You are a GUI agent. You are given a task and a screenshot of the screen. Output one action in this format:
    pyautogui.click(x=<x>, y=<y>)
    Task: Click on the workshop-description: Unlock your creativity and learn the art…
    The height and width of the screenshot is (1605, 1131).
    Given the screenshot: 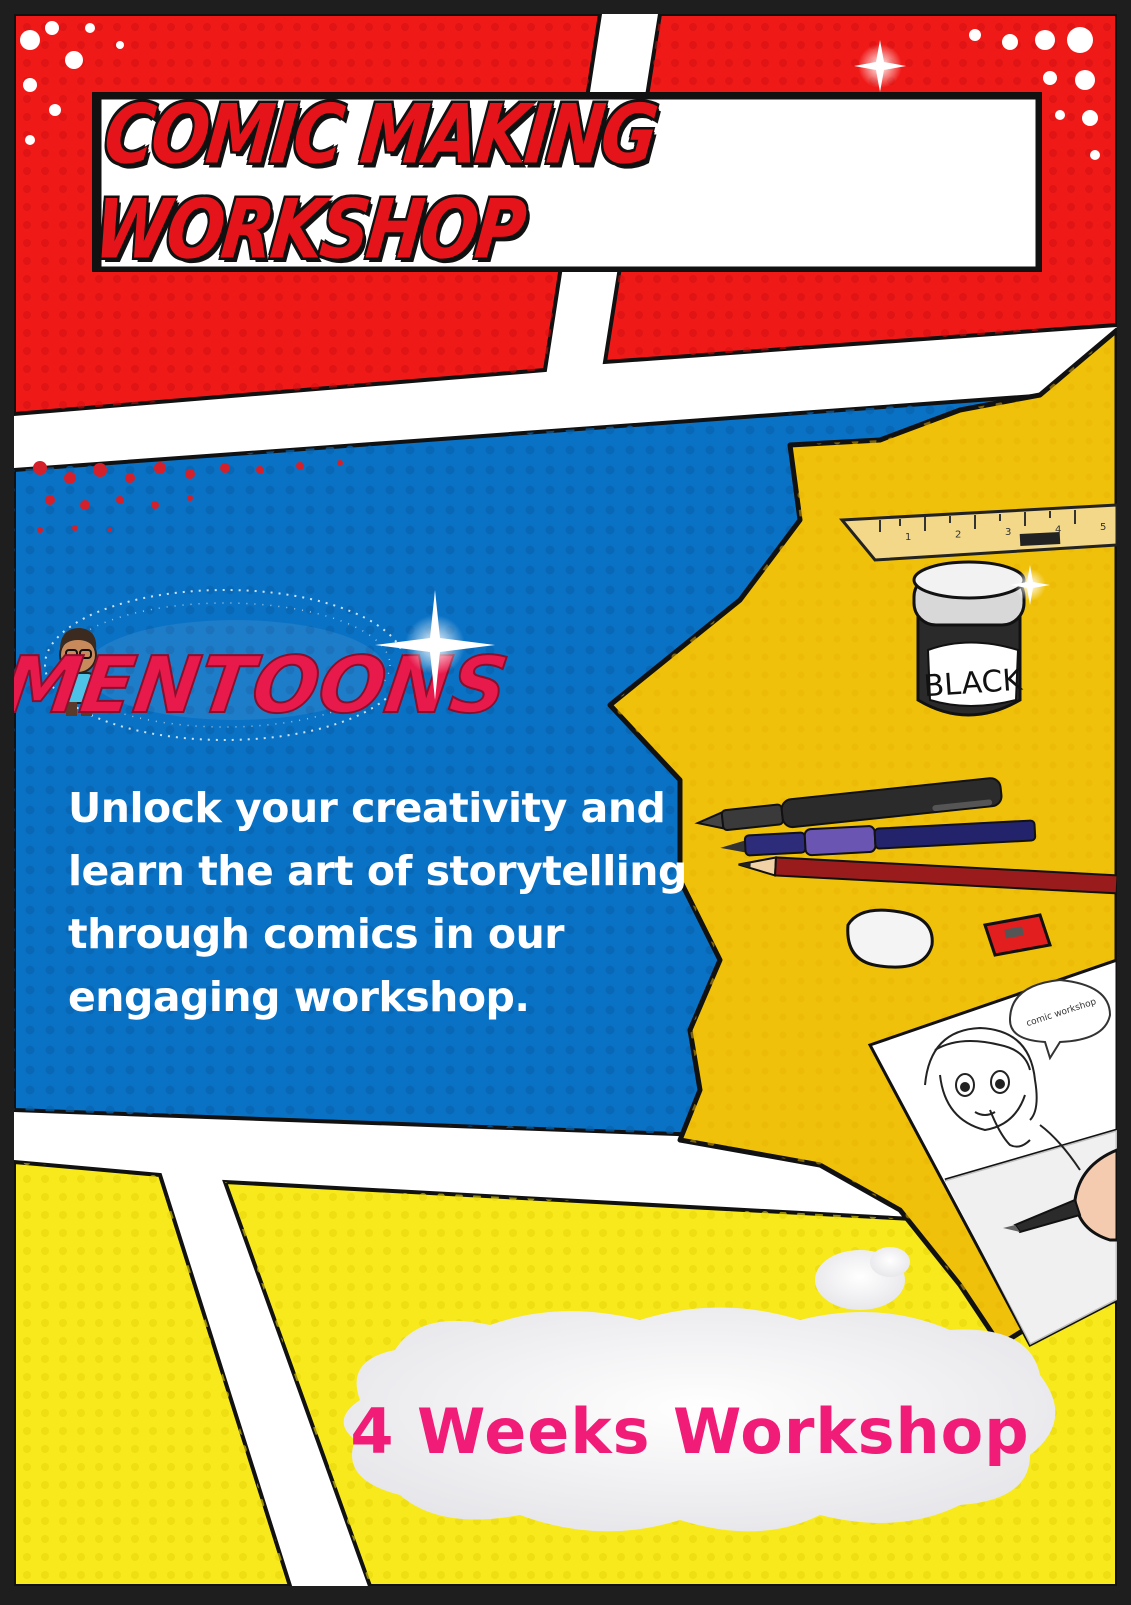 What is the action you would take?
    pyautogui.click(x=377, y=902)
    